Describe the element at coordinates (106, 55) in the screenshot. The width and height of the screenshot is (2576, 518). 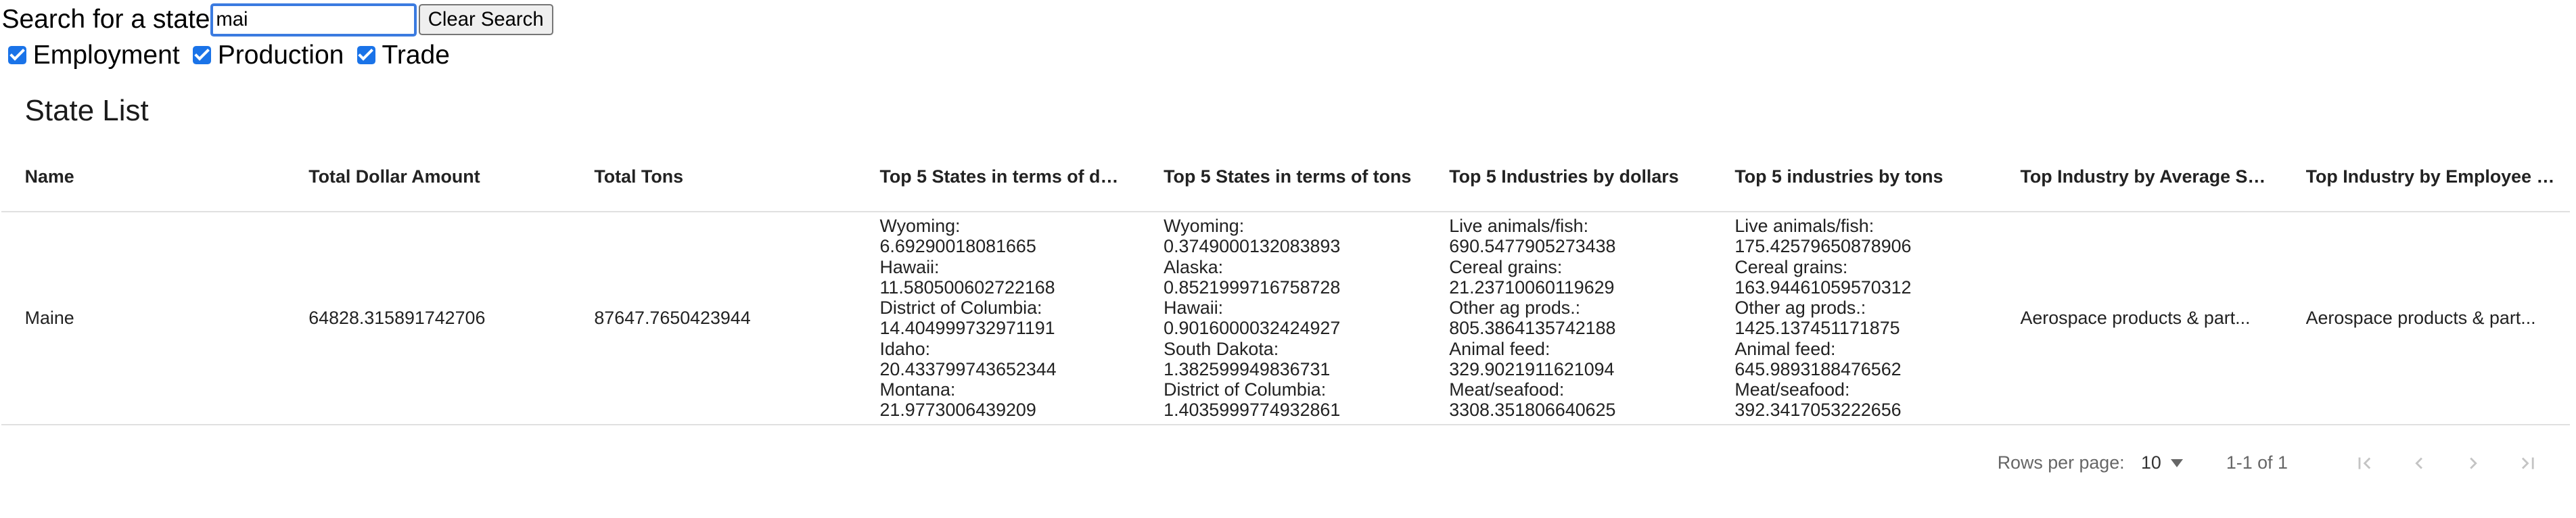
I see `employment-label: Employment` at that location.